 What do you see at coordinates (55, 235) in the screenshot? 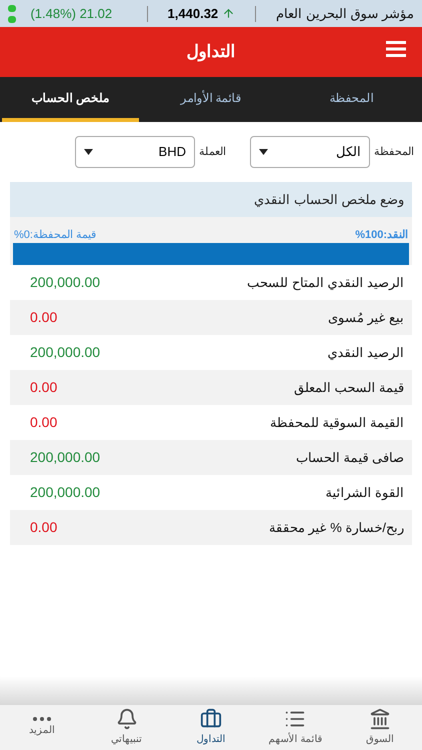
I see `portfolio-percent: قيمة المحفظة:0%` at bounding box center [55, 235].